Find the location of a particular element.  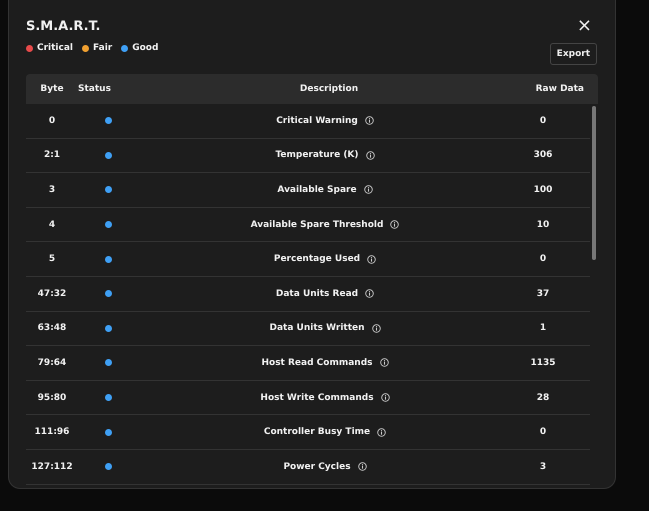

table-cell: Host Read Commands is located at coordinates (316, 363).